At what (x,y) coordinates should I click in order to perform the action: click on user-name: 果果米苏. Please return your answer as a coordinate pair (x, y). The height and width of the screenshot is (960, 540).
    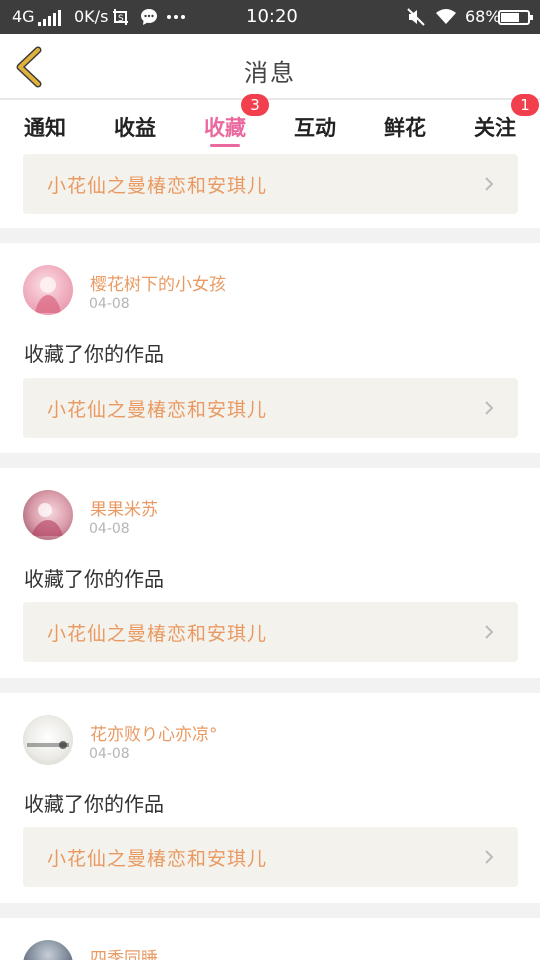
    Looking at the image, I should click on (124, 507).